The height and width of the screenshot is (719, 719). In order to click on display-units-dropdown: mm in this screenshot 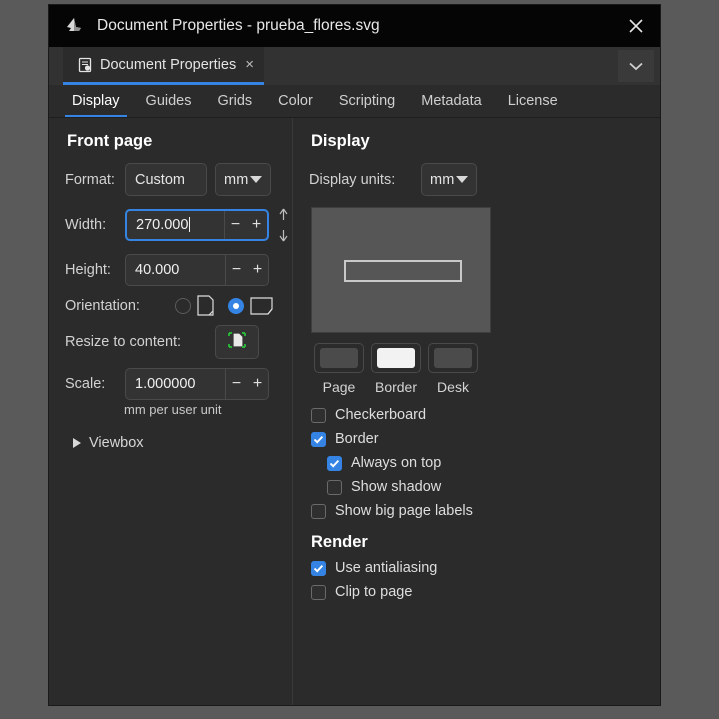, I will do `click(449, 179)`.